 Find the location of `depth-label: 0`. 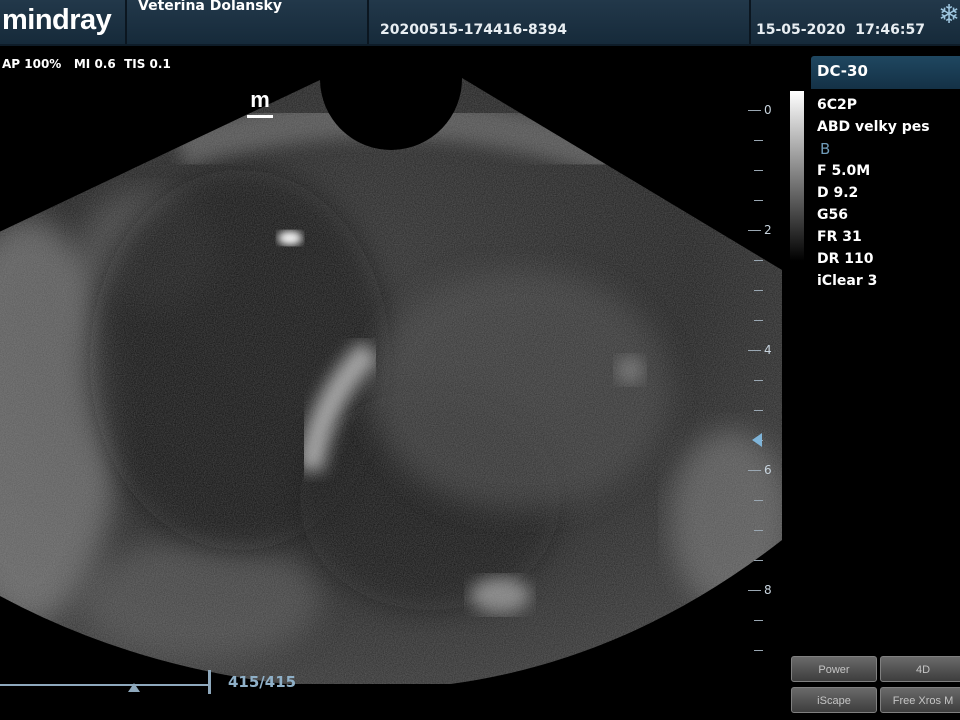

depth-label: 0 is located at coordinates (768, 110).